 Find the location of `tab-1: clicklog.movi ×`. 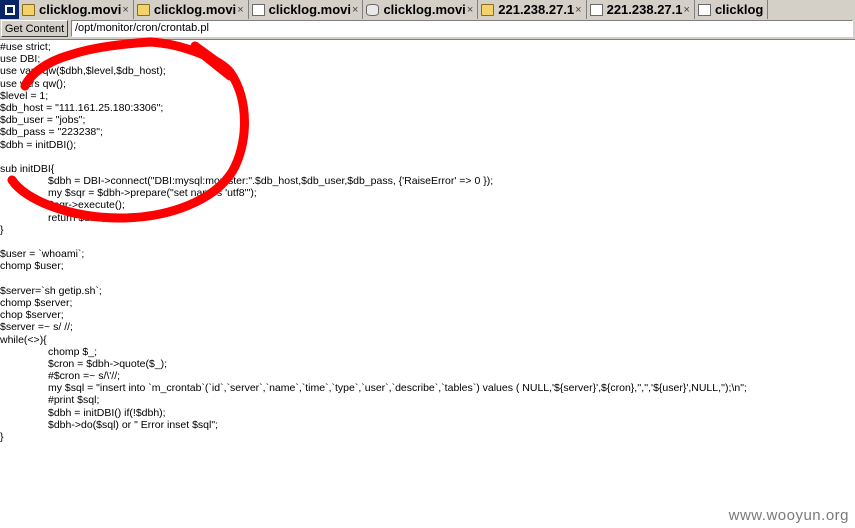

tab-1: clicklog.movi × is located at coordinates (76, 9).